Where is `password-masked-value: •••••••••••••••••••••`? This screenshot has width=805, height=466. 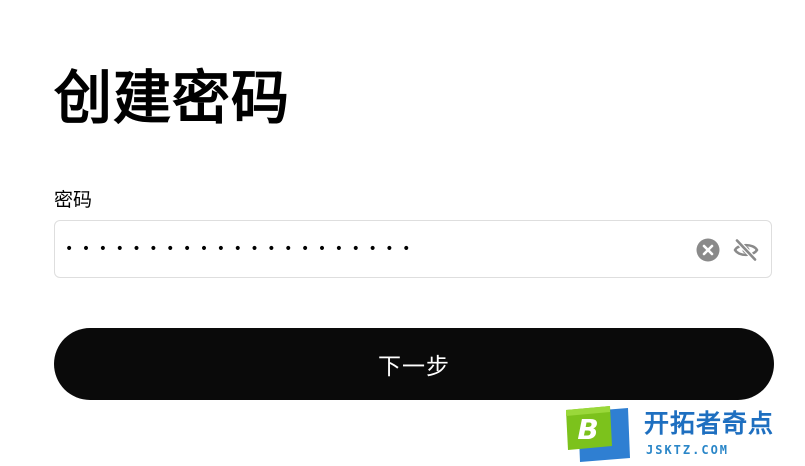
password-masked-value: ••••••••••••••••••••• is located at coordinates (242, 249).